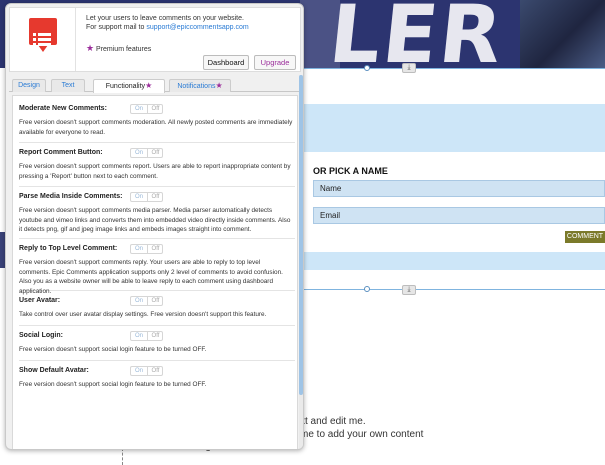  I want to click on speech-bubble-list-icon, so click(43, 35).